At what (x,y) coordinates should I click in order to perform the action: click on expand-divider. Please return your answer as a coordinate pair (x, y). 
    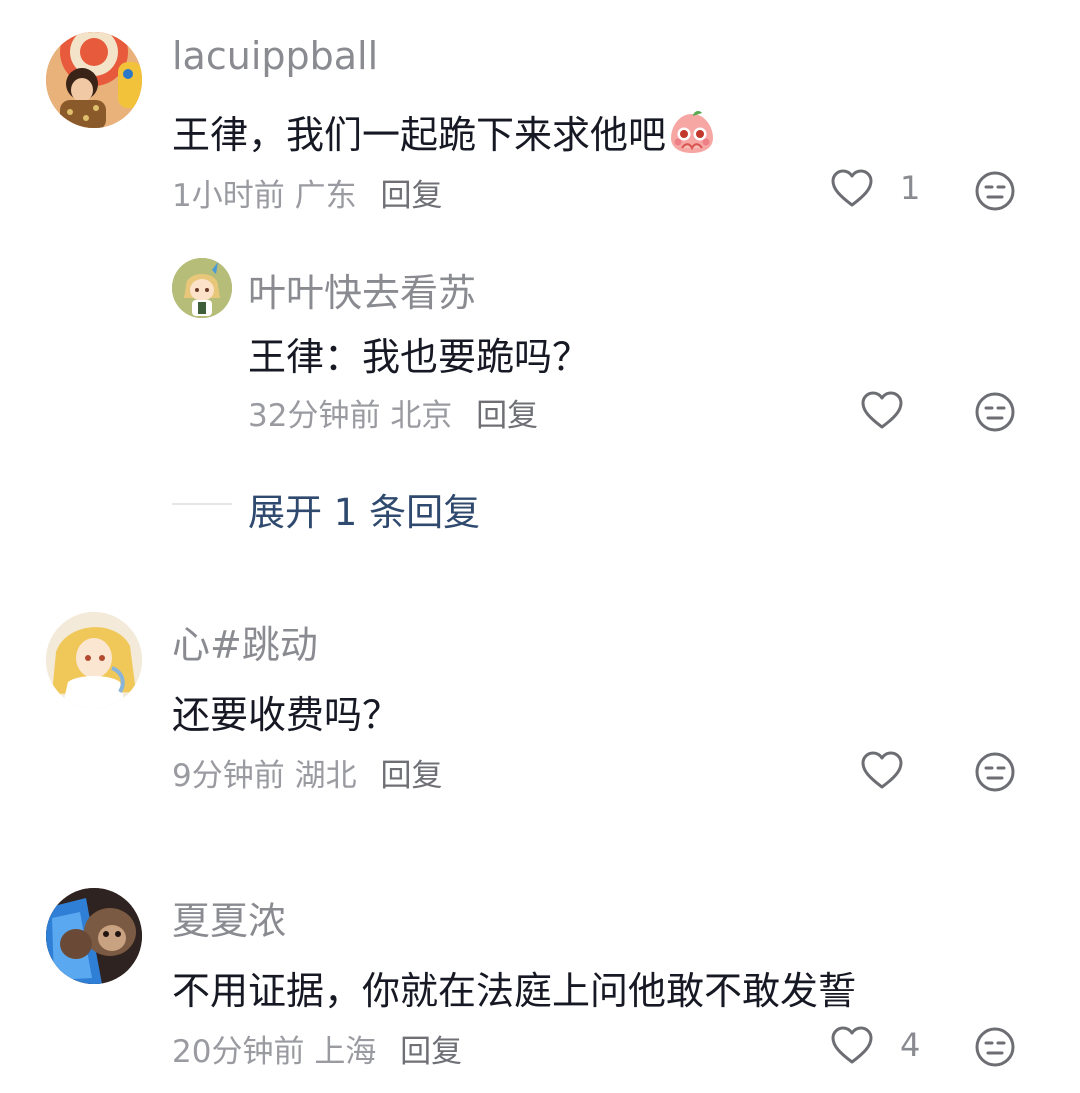
    Looking at the image, I should click on (202, 504).